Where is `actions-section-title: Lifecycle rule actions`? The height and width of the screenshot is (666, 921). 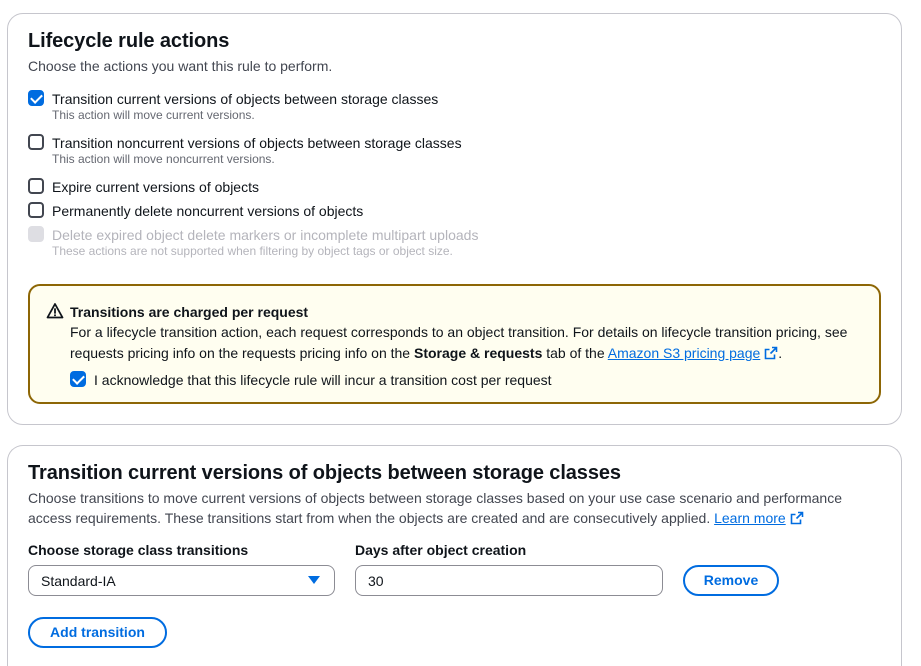
actions-section-title: Lifecycle rule actions is located at coordinates (129, 41).